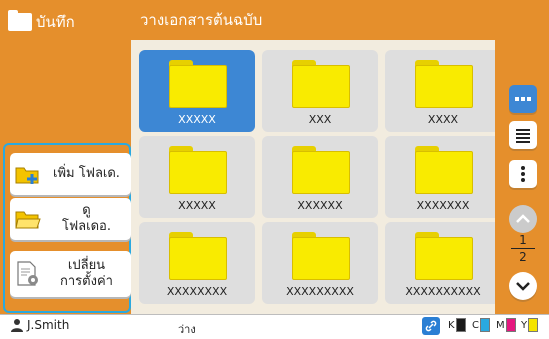  Describe the element at coordinates (86, 281) in the screenshot. I see `change-settings-label-line2: การตั้งค่า` at that location.